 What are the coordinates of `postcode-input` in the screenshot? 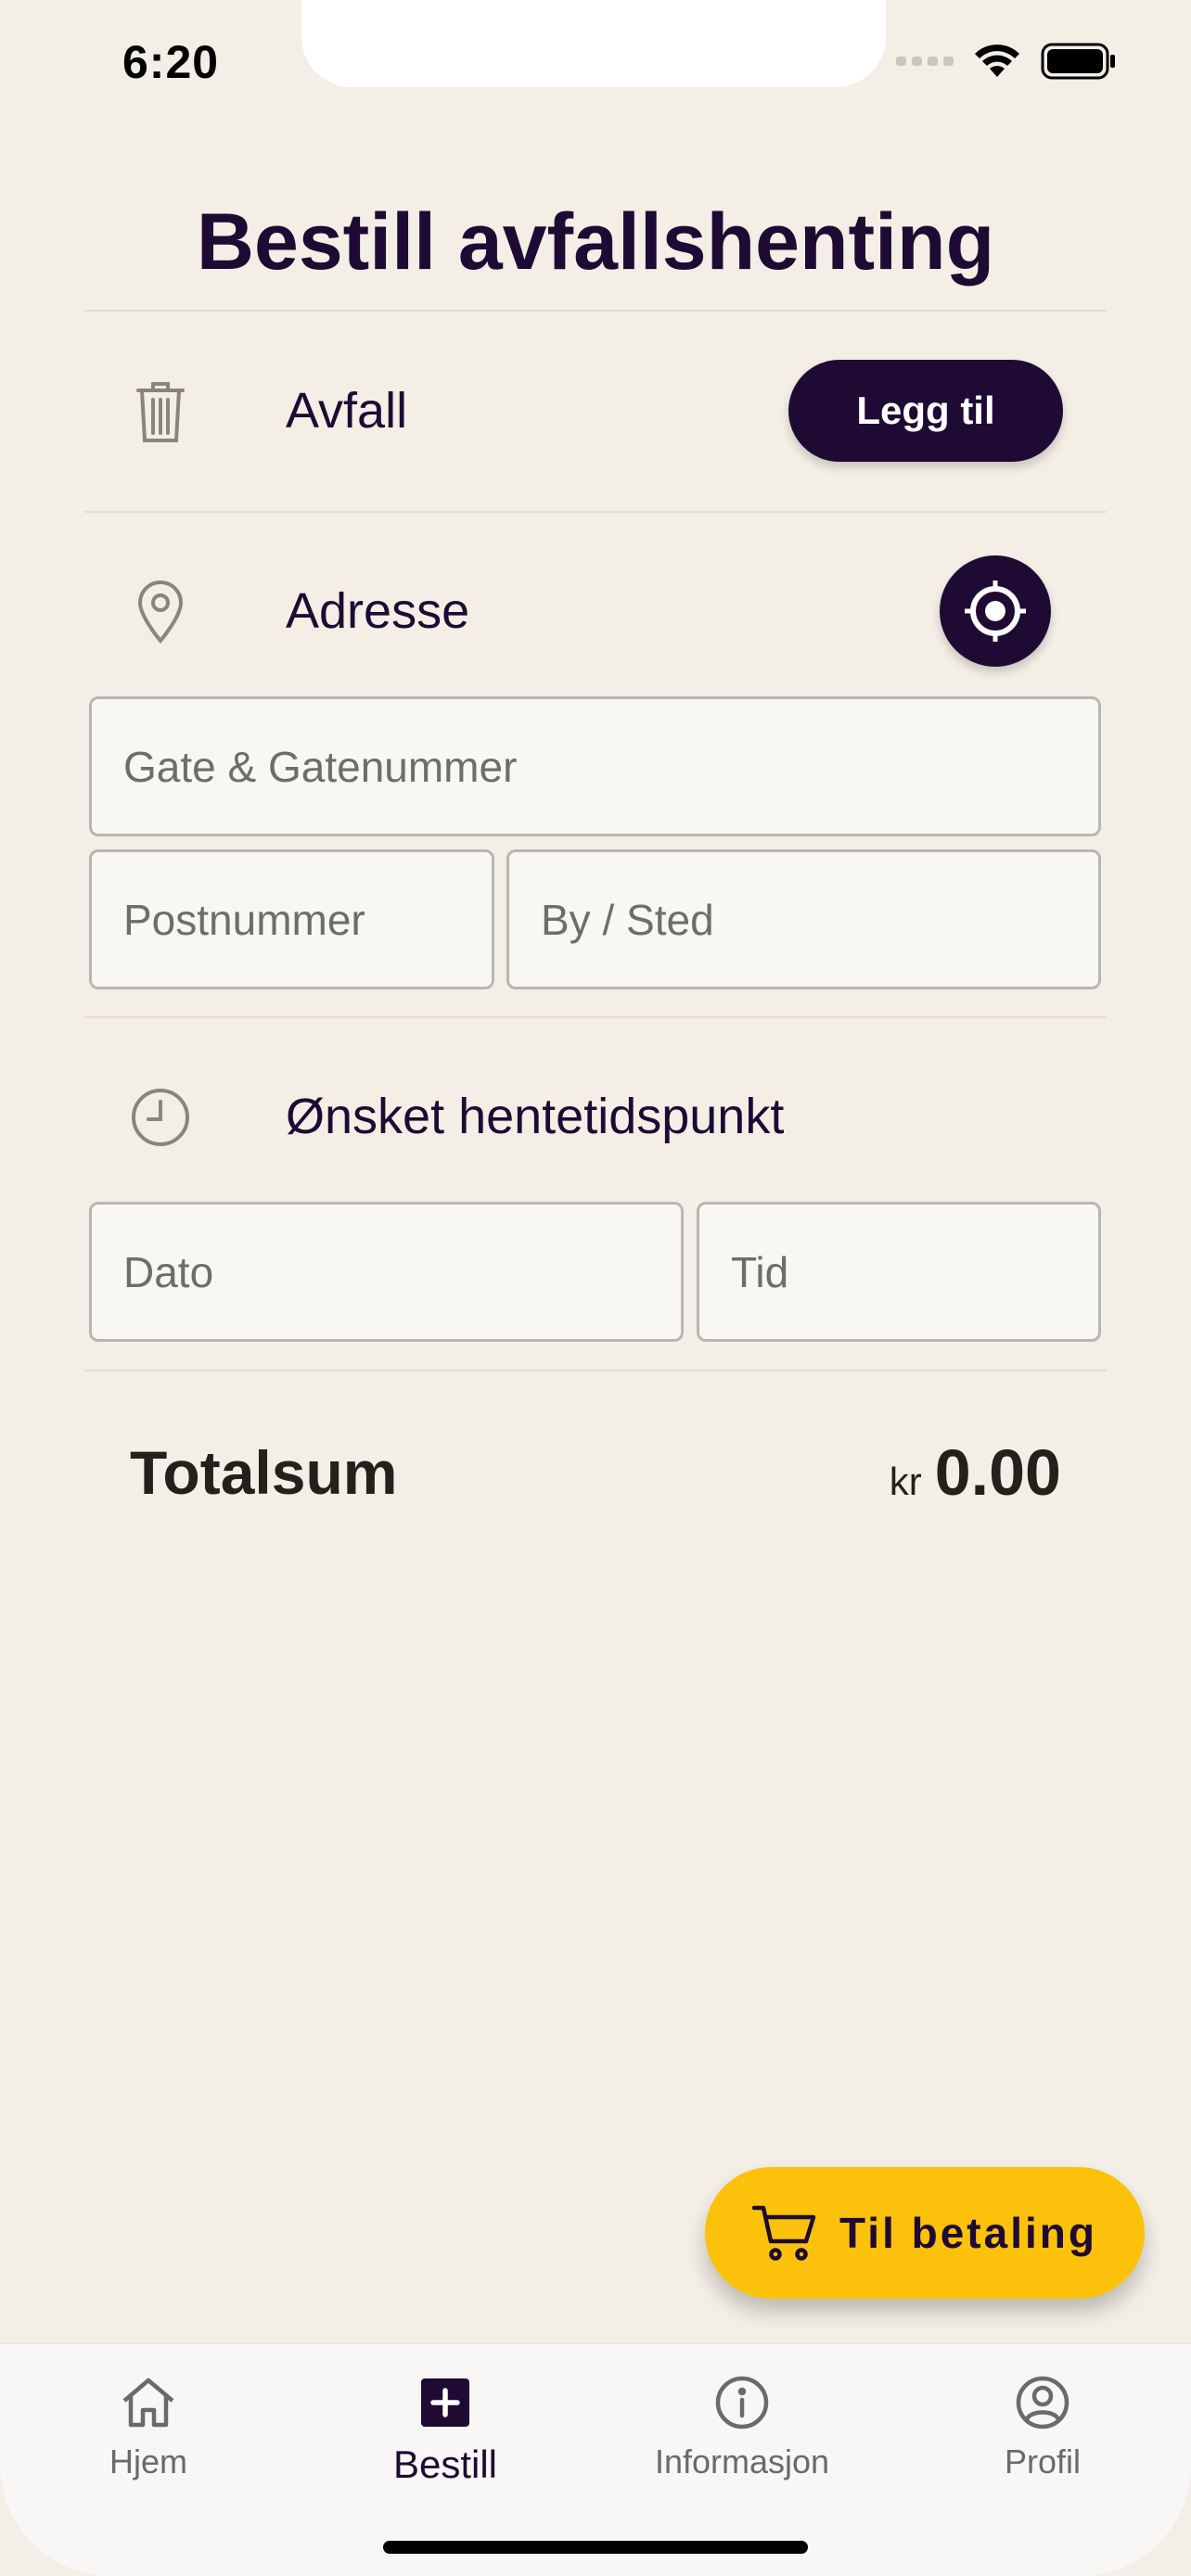 It's located at (291, 919).